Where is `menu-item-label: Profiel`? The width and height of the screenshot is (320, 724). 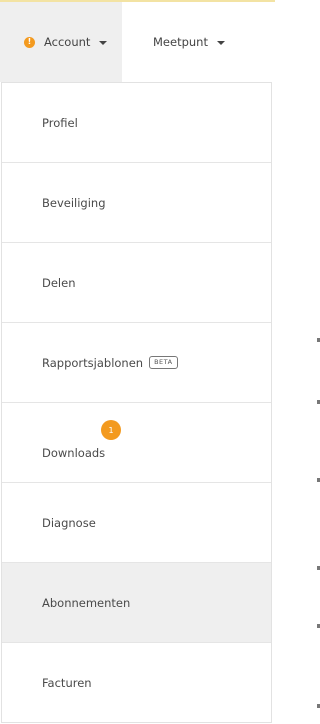
menu-item-label: Profiel is located at coordinates (60, 122).